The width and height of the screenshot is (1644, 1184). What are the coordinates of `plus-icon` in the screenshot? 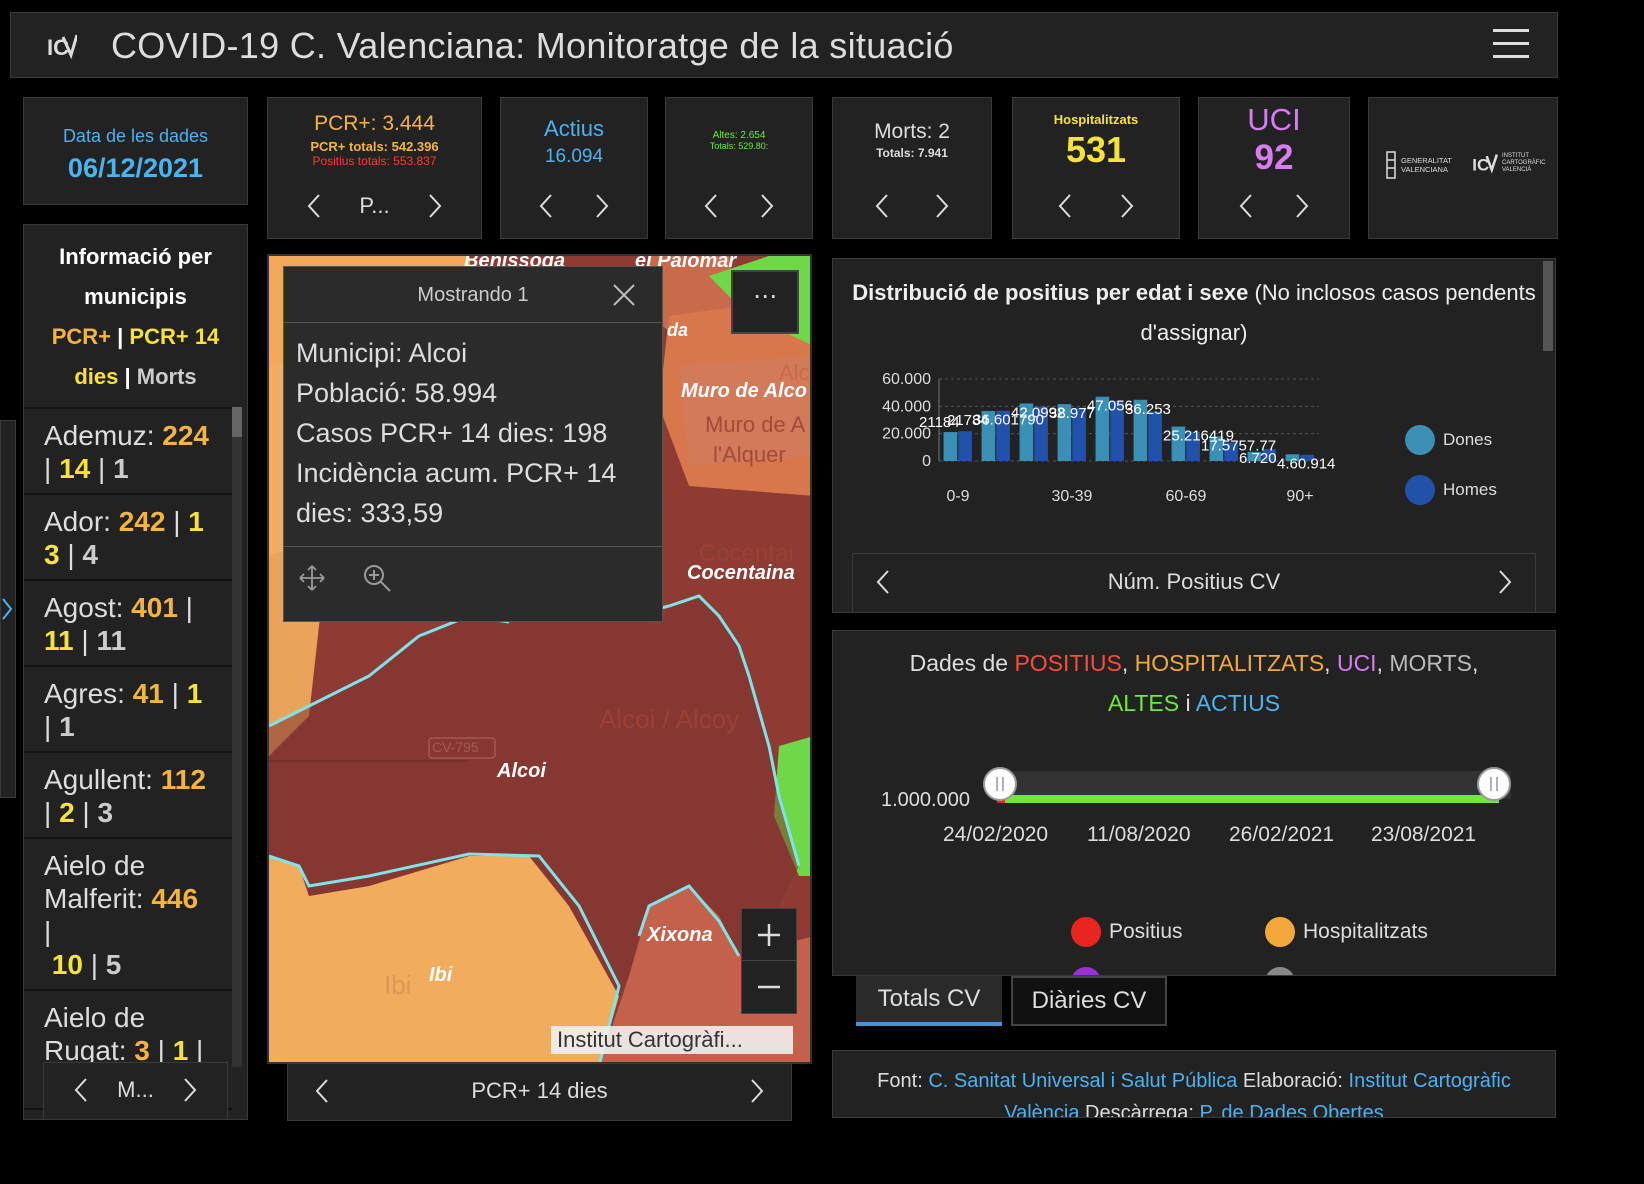 It's located at (769, 934).